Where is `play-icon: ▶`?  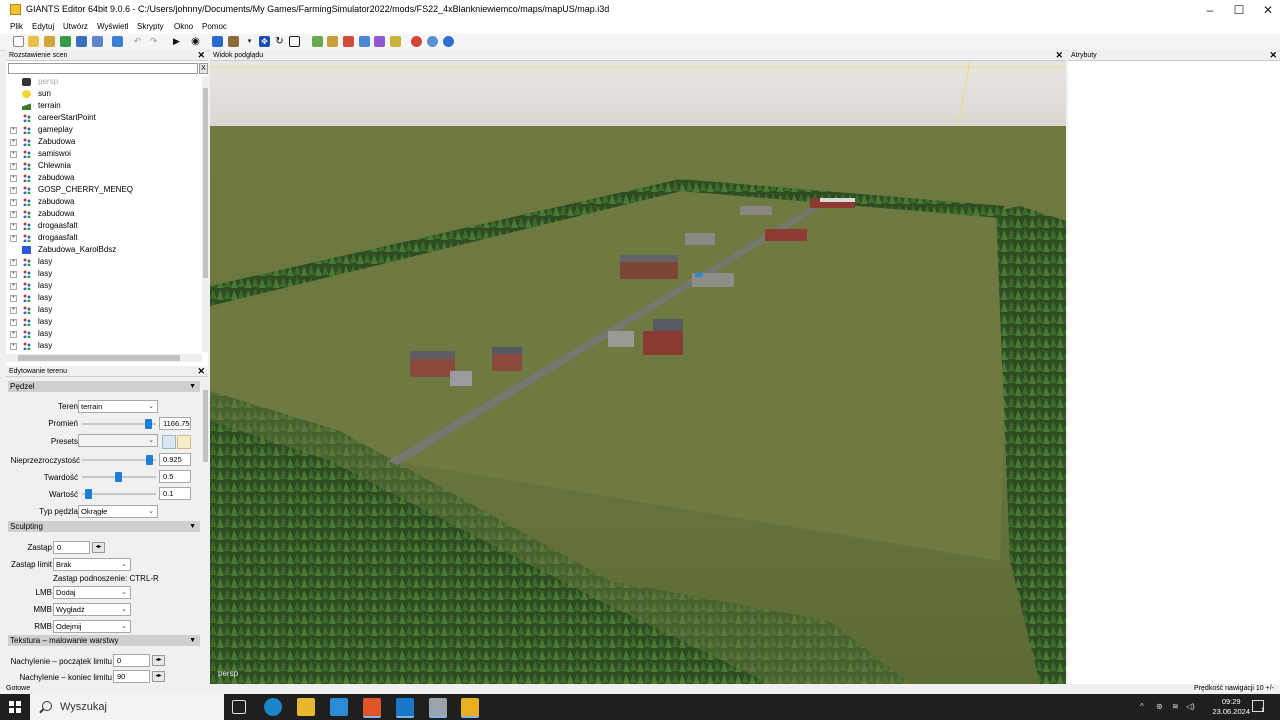 play-icon: ▶ is located at coordinates (176, 41).